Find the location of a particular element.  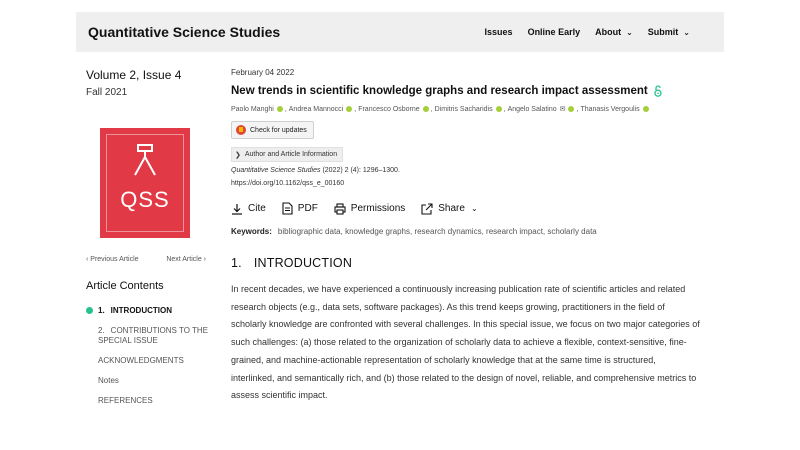

author-link: Andrea Mannocci is located at coordinates (316, 109).